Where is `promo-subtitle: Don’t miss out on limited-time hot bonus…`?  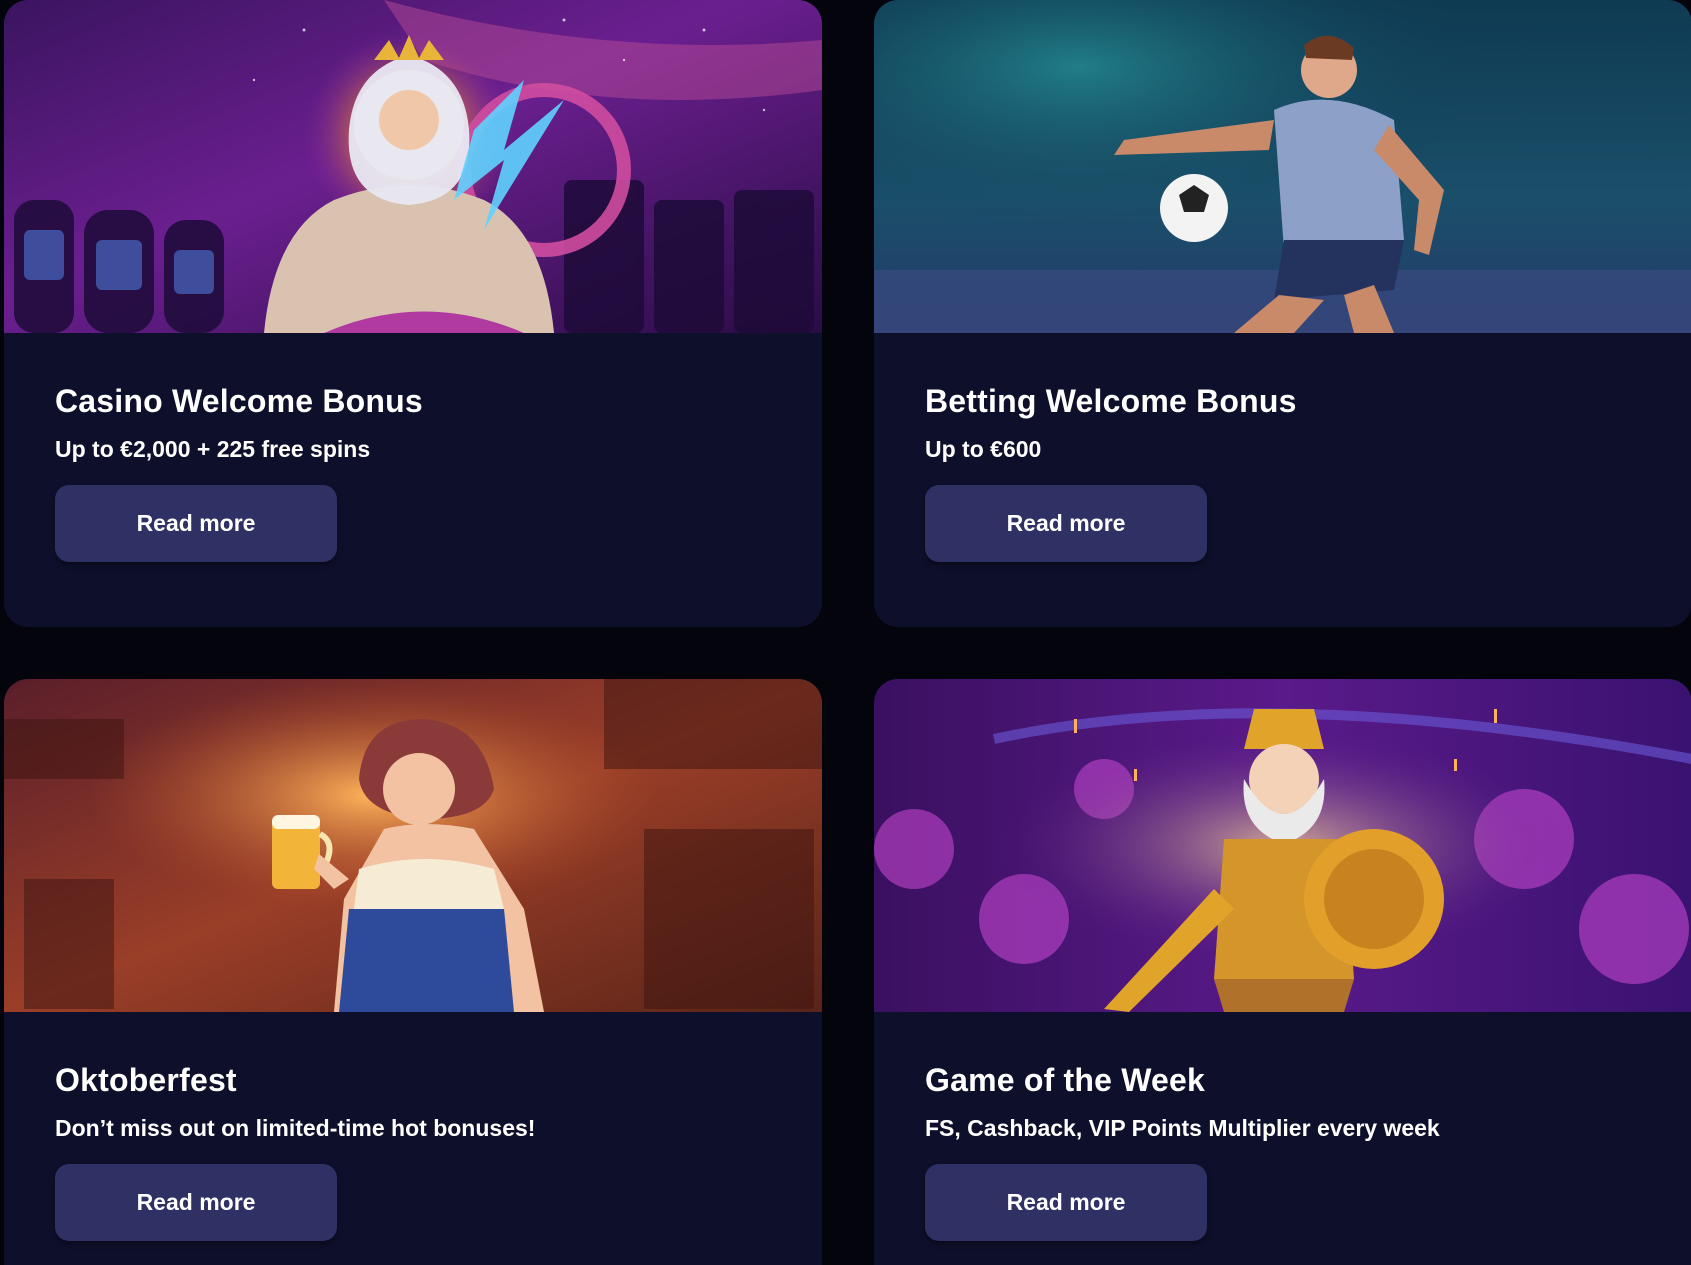 promo-subtitle: Don’t miss out on limited-time hot bonus… is located at coordinates (295, 1128).